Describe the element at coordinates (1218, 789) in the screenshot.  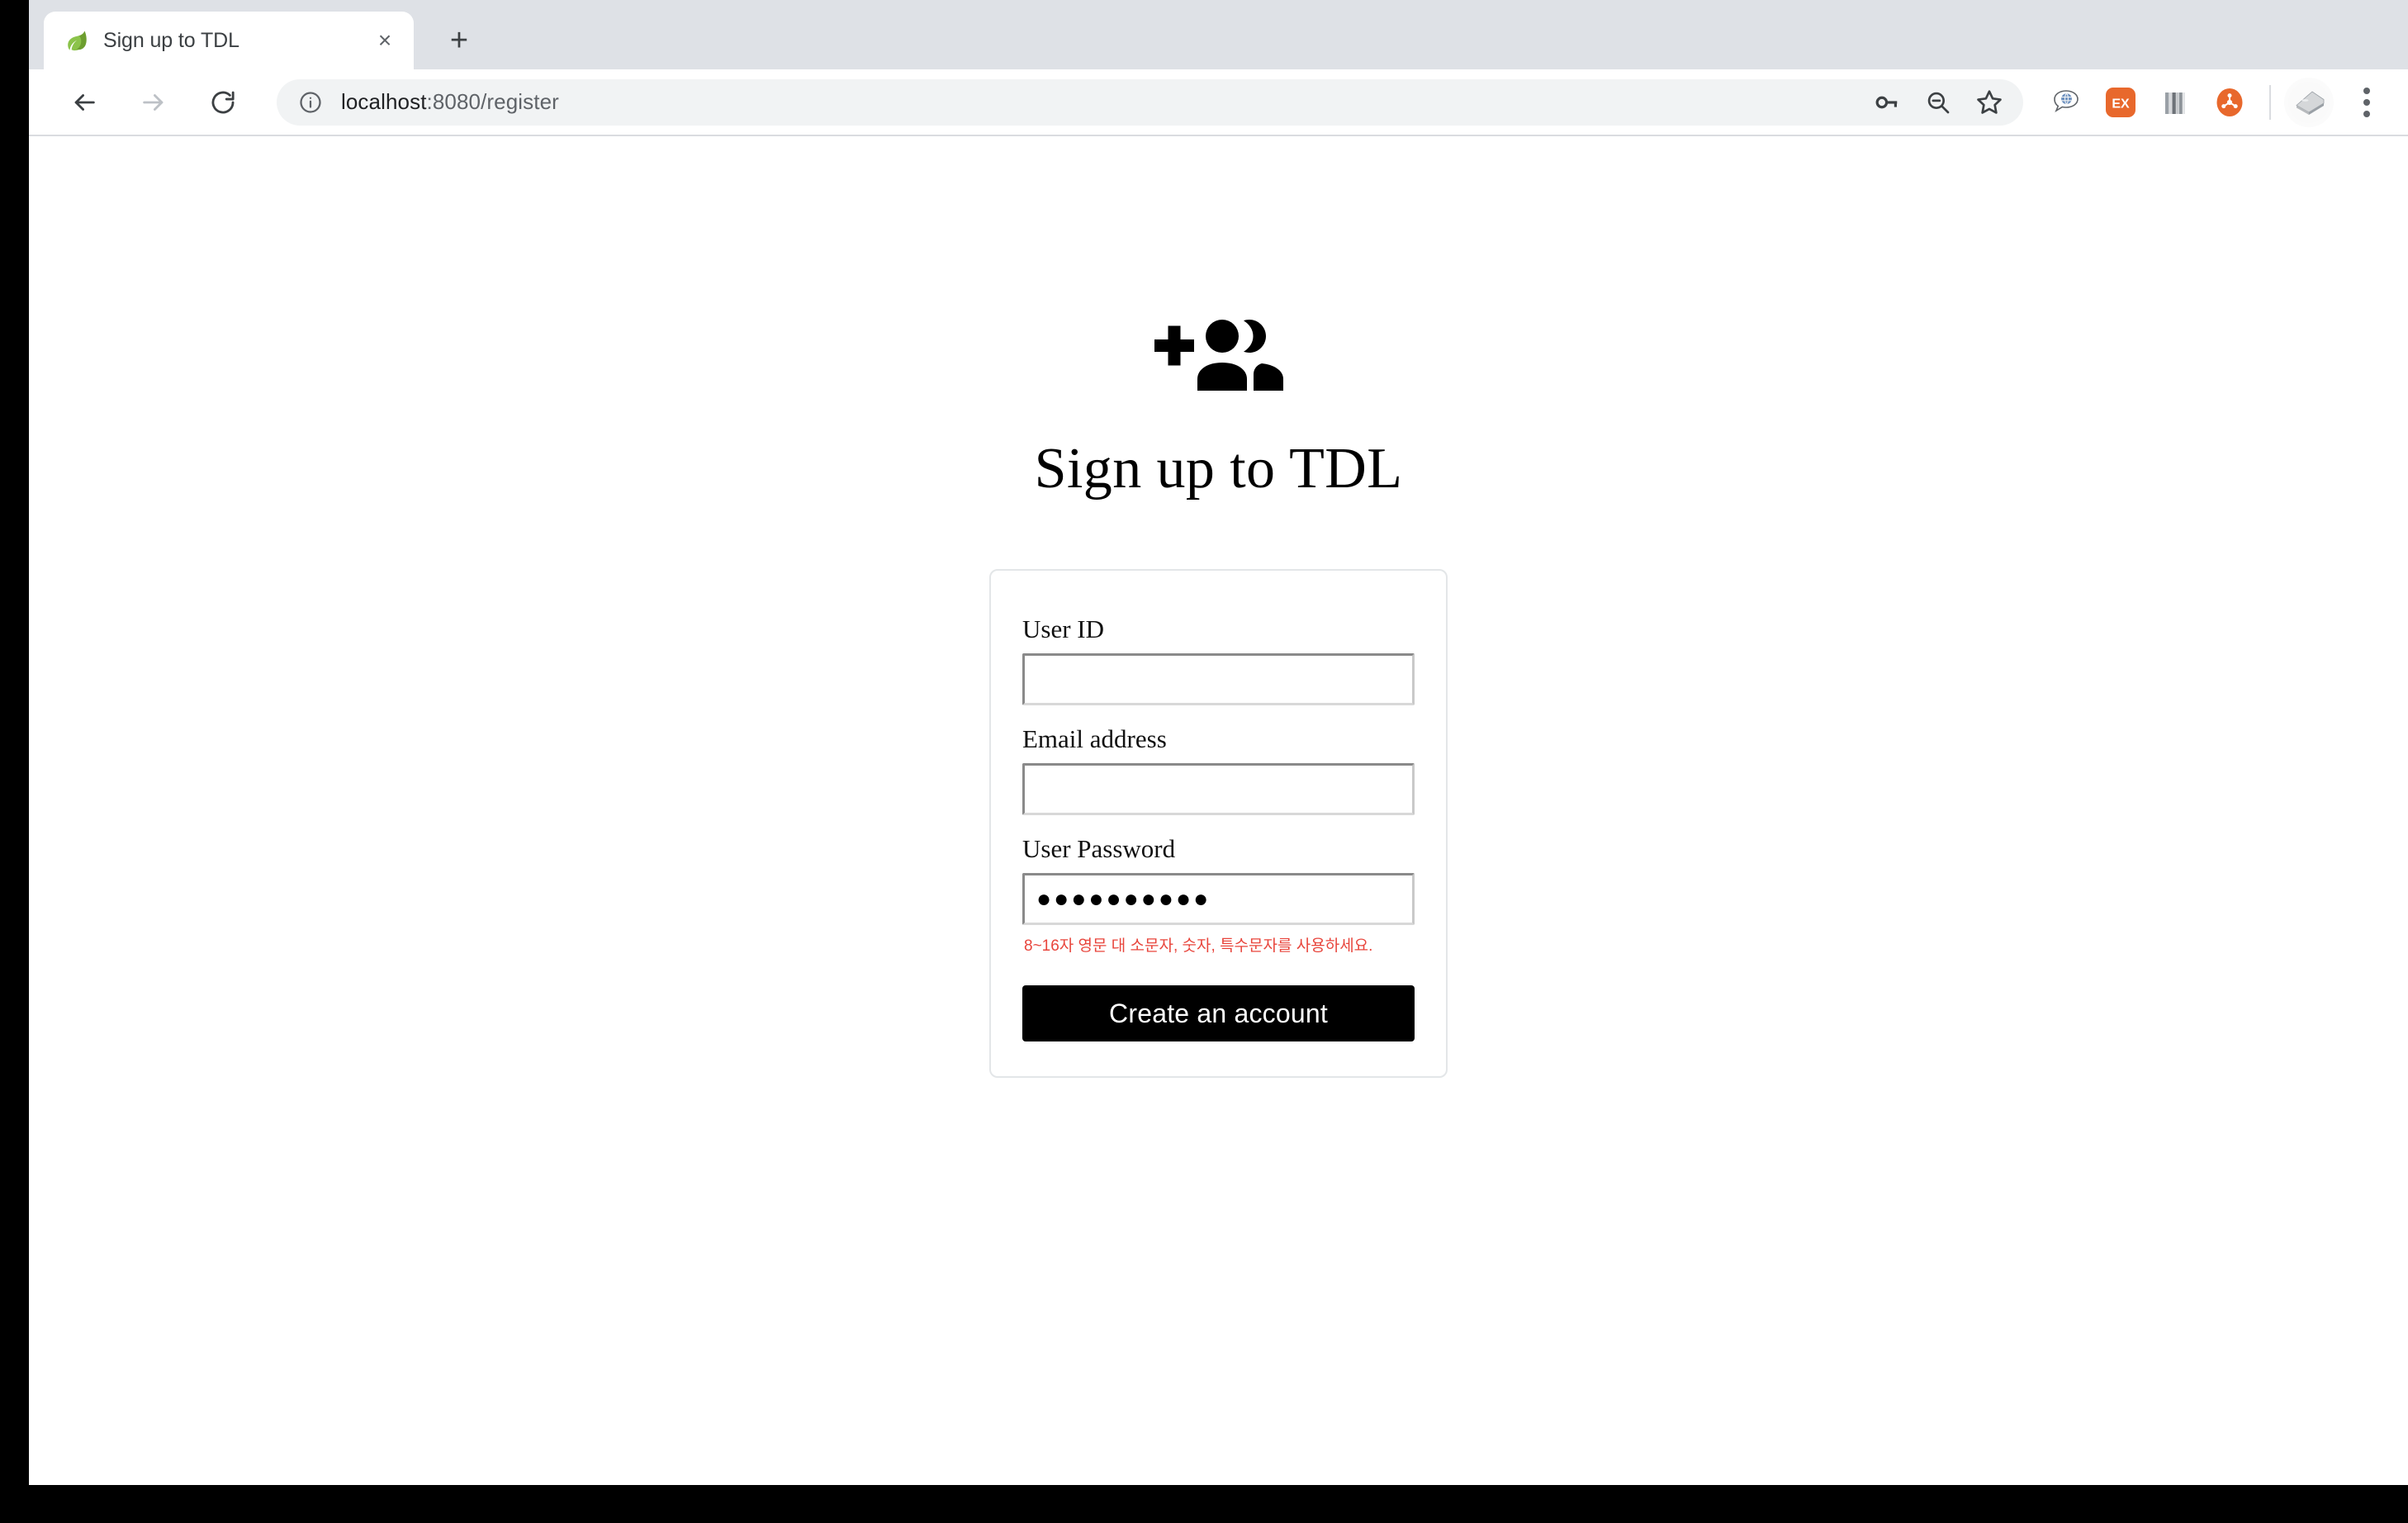
I see `email-address-input` at that location.